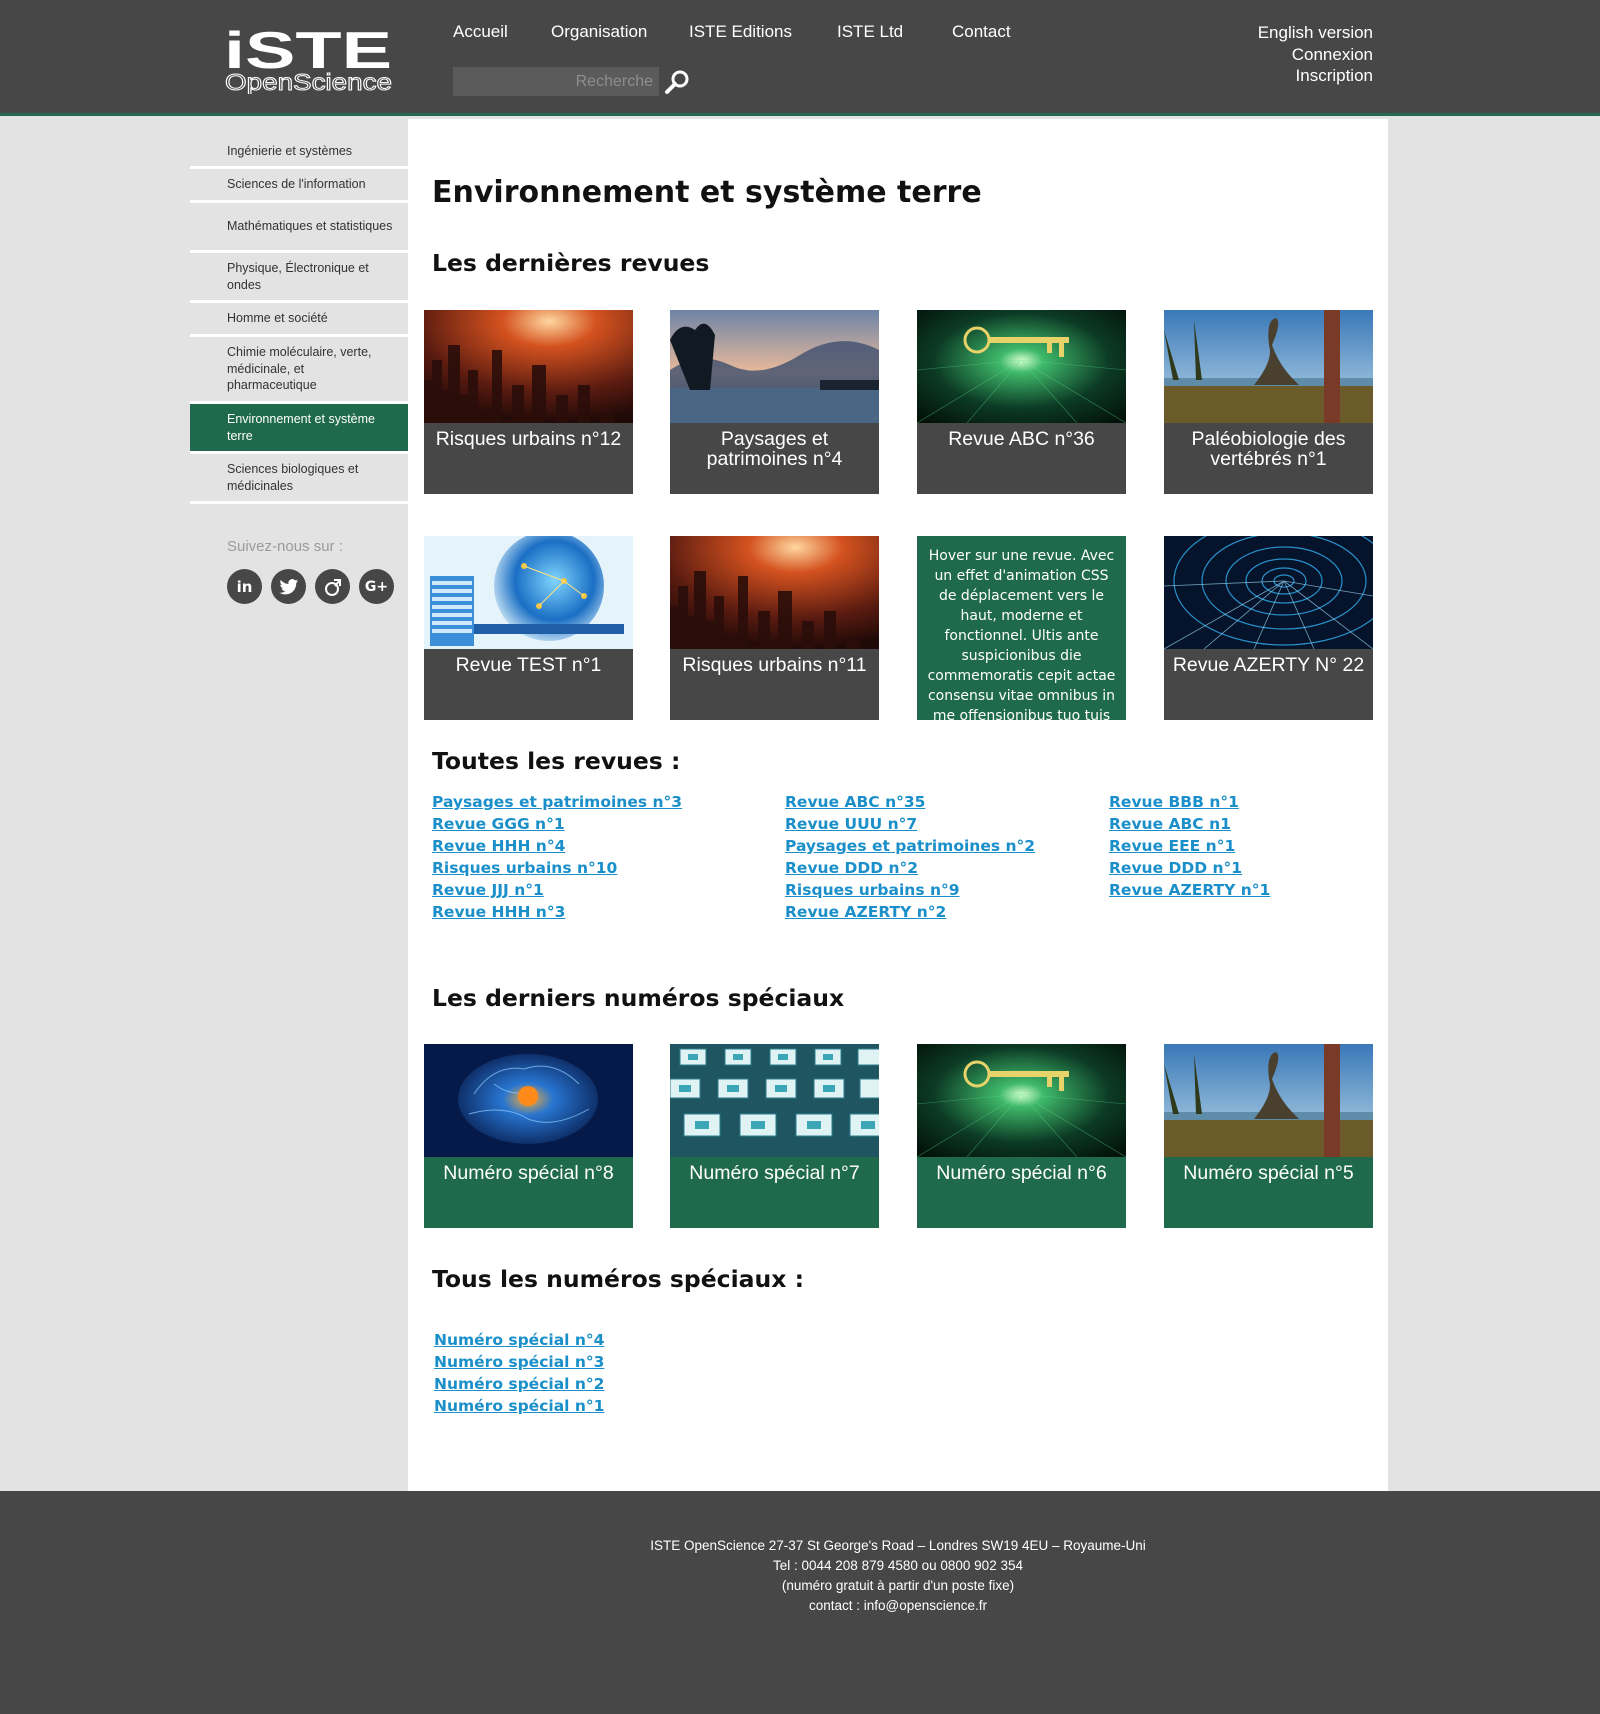 The image size is (1600, 1714). Describe the element at coordinates (1189, 890) in the screenshot. I see `review-link: Revue AZERTY n°1` at that location.